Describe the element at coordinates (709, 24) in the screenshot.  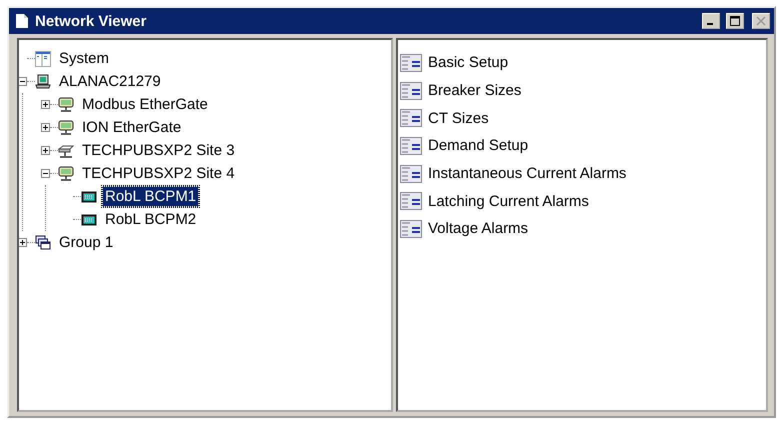
I see `minimize-icon` at that location.